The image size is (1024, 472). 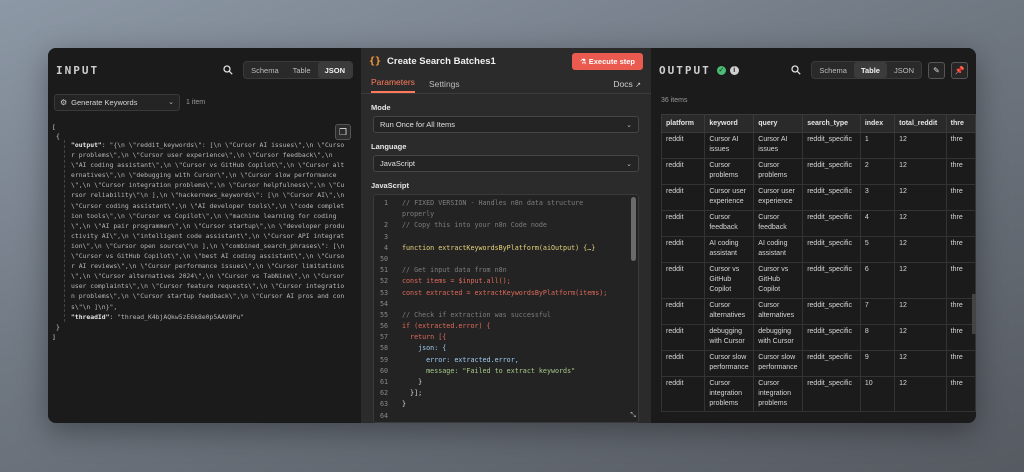 What do you see at coordinates (506, 416) in the screenshot?
I see `code-line: 64` at bounding box center [506, 416].